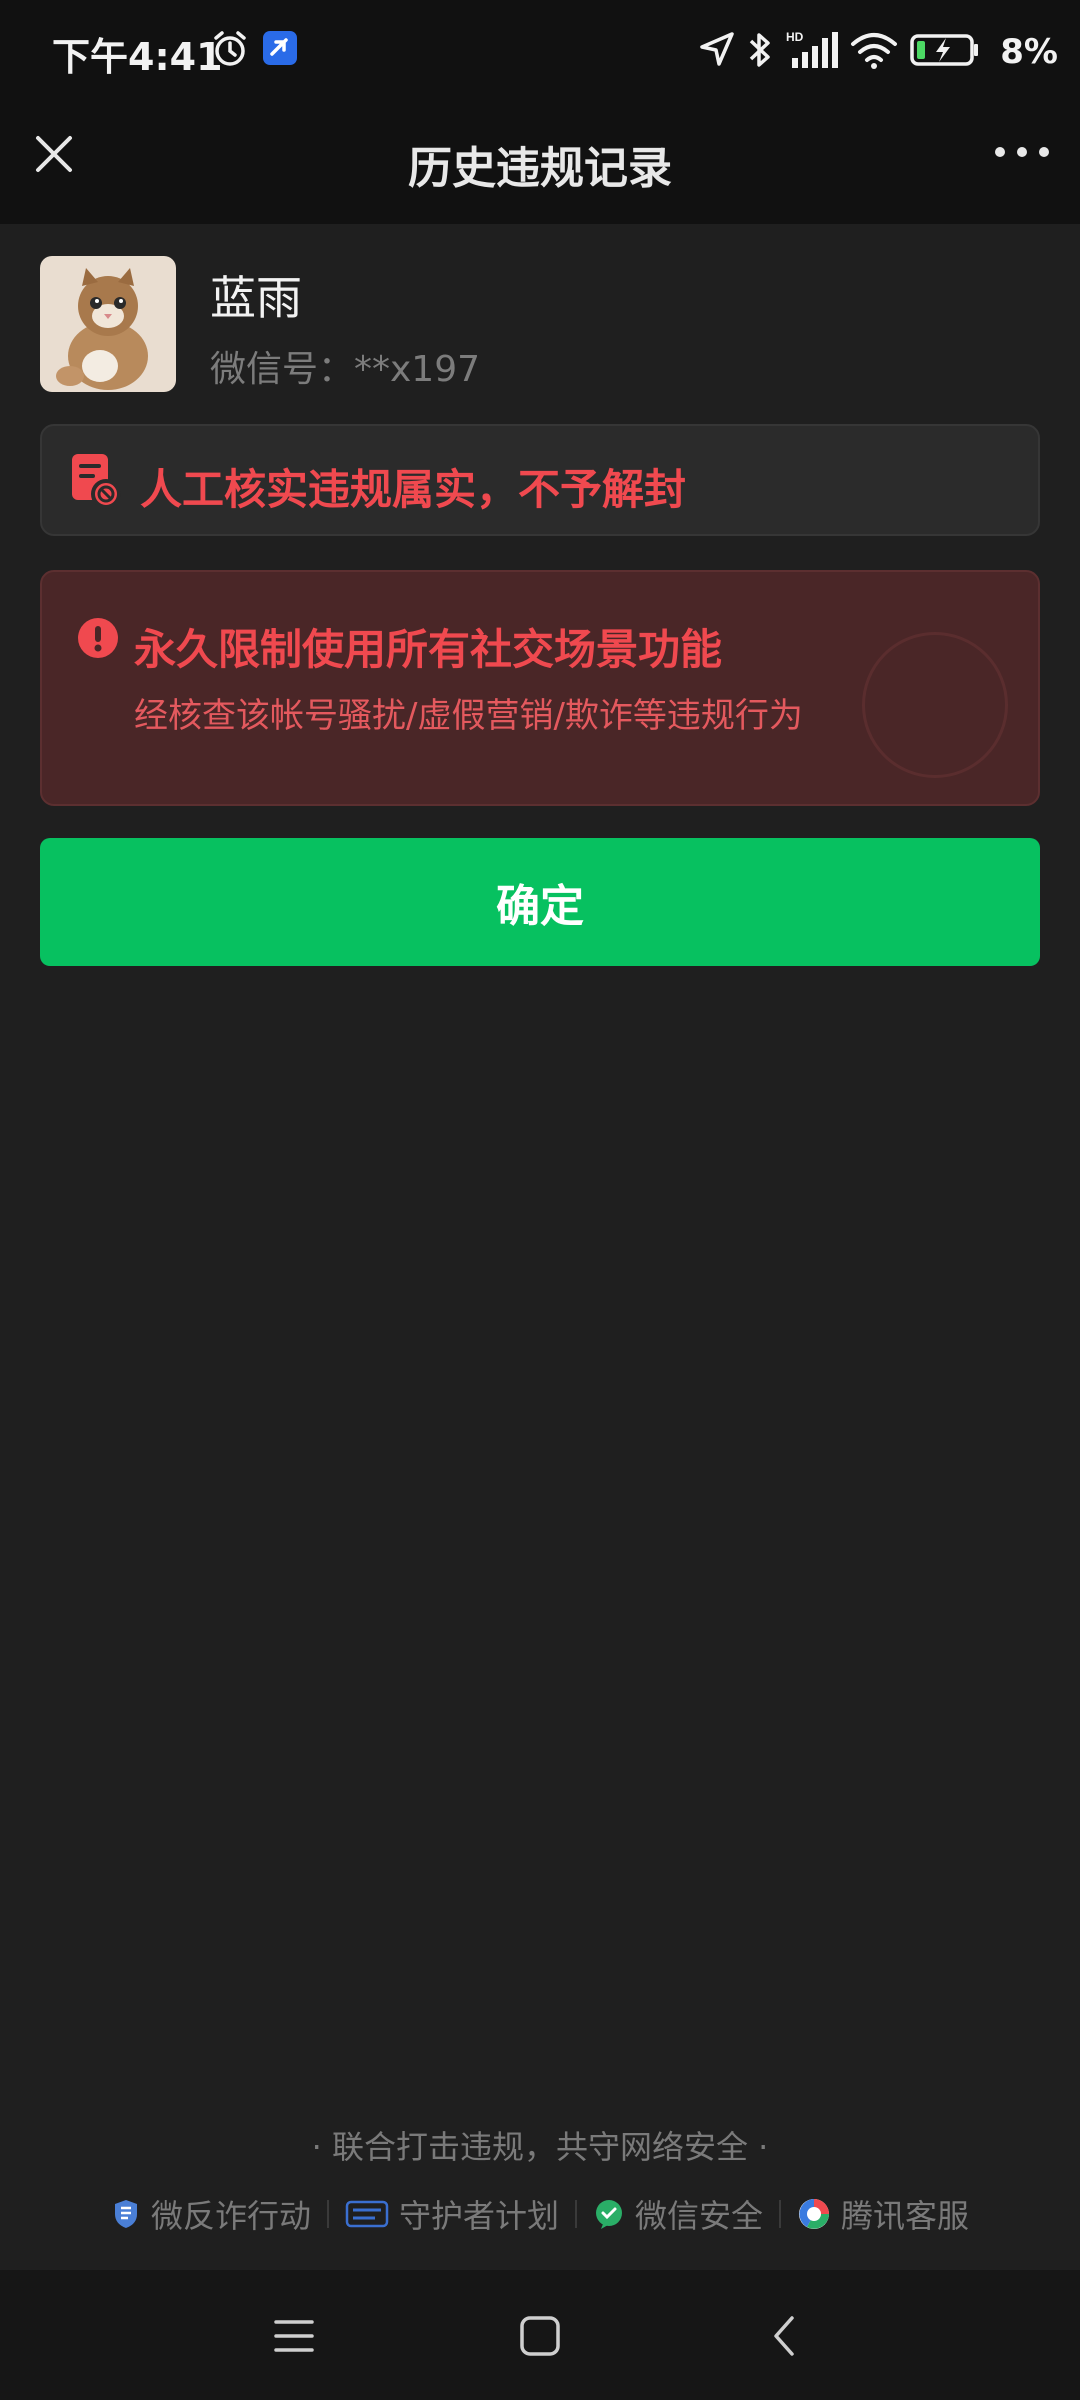 The image size is (1080, 2400). Describe the element at coordinates (280, 48) in the screenshot. I see `app-notification-icon` at that location.